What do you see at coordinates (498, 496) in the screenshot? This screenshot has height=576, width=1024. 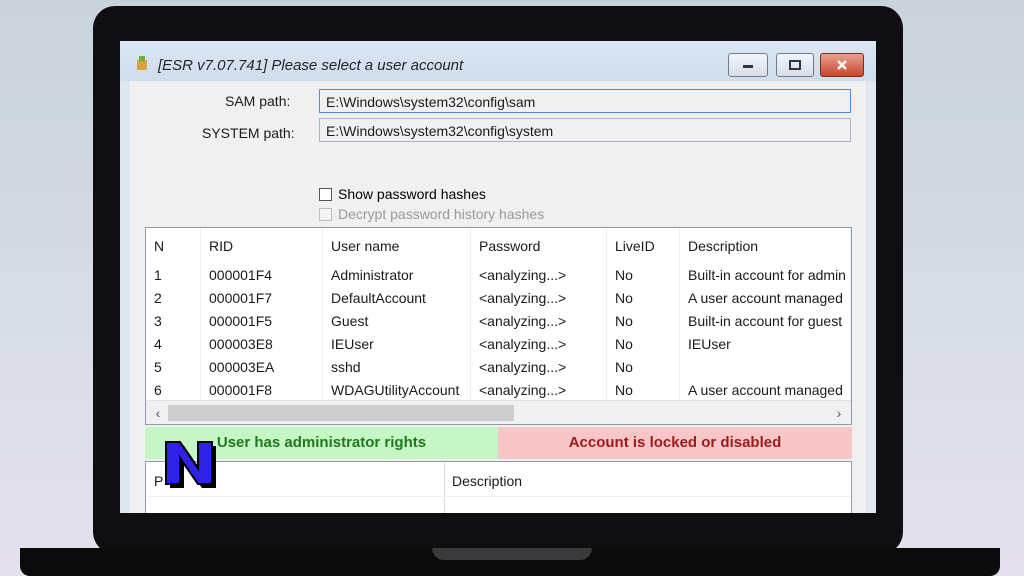 I see `row-divider` at bounding box center [498, 496].